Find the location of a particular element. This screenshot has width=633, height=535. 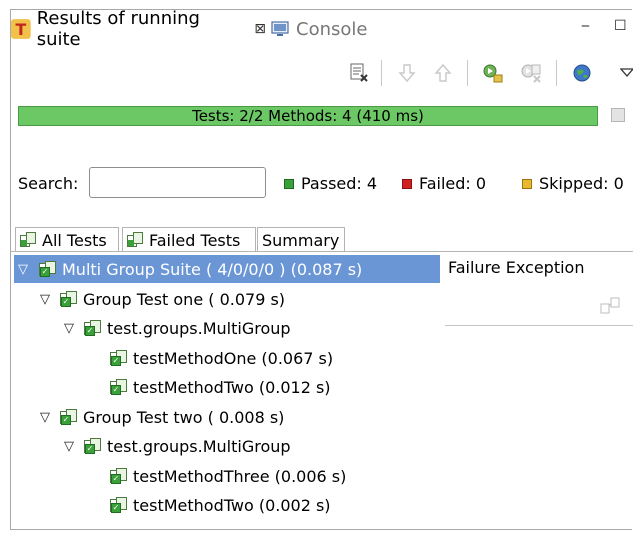

view-menu-icon is located at coordinates (623, 73).